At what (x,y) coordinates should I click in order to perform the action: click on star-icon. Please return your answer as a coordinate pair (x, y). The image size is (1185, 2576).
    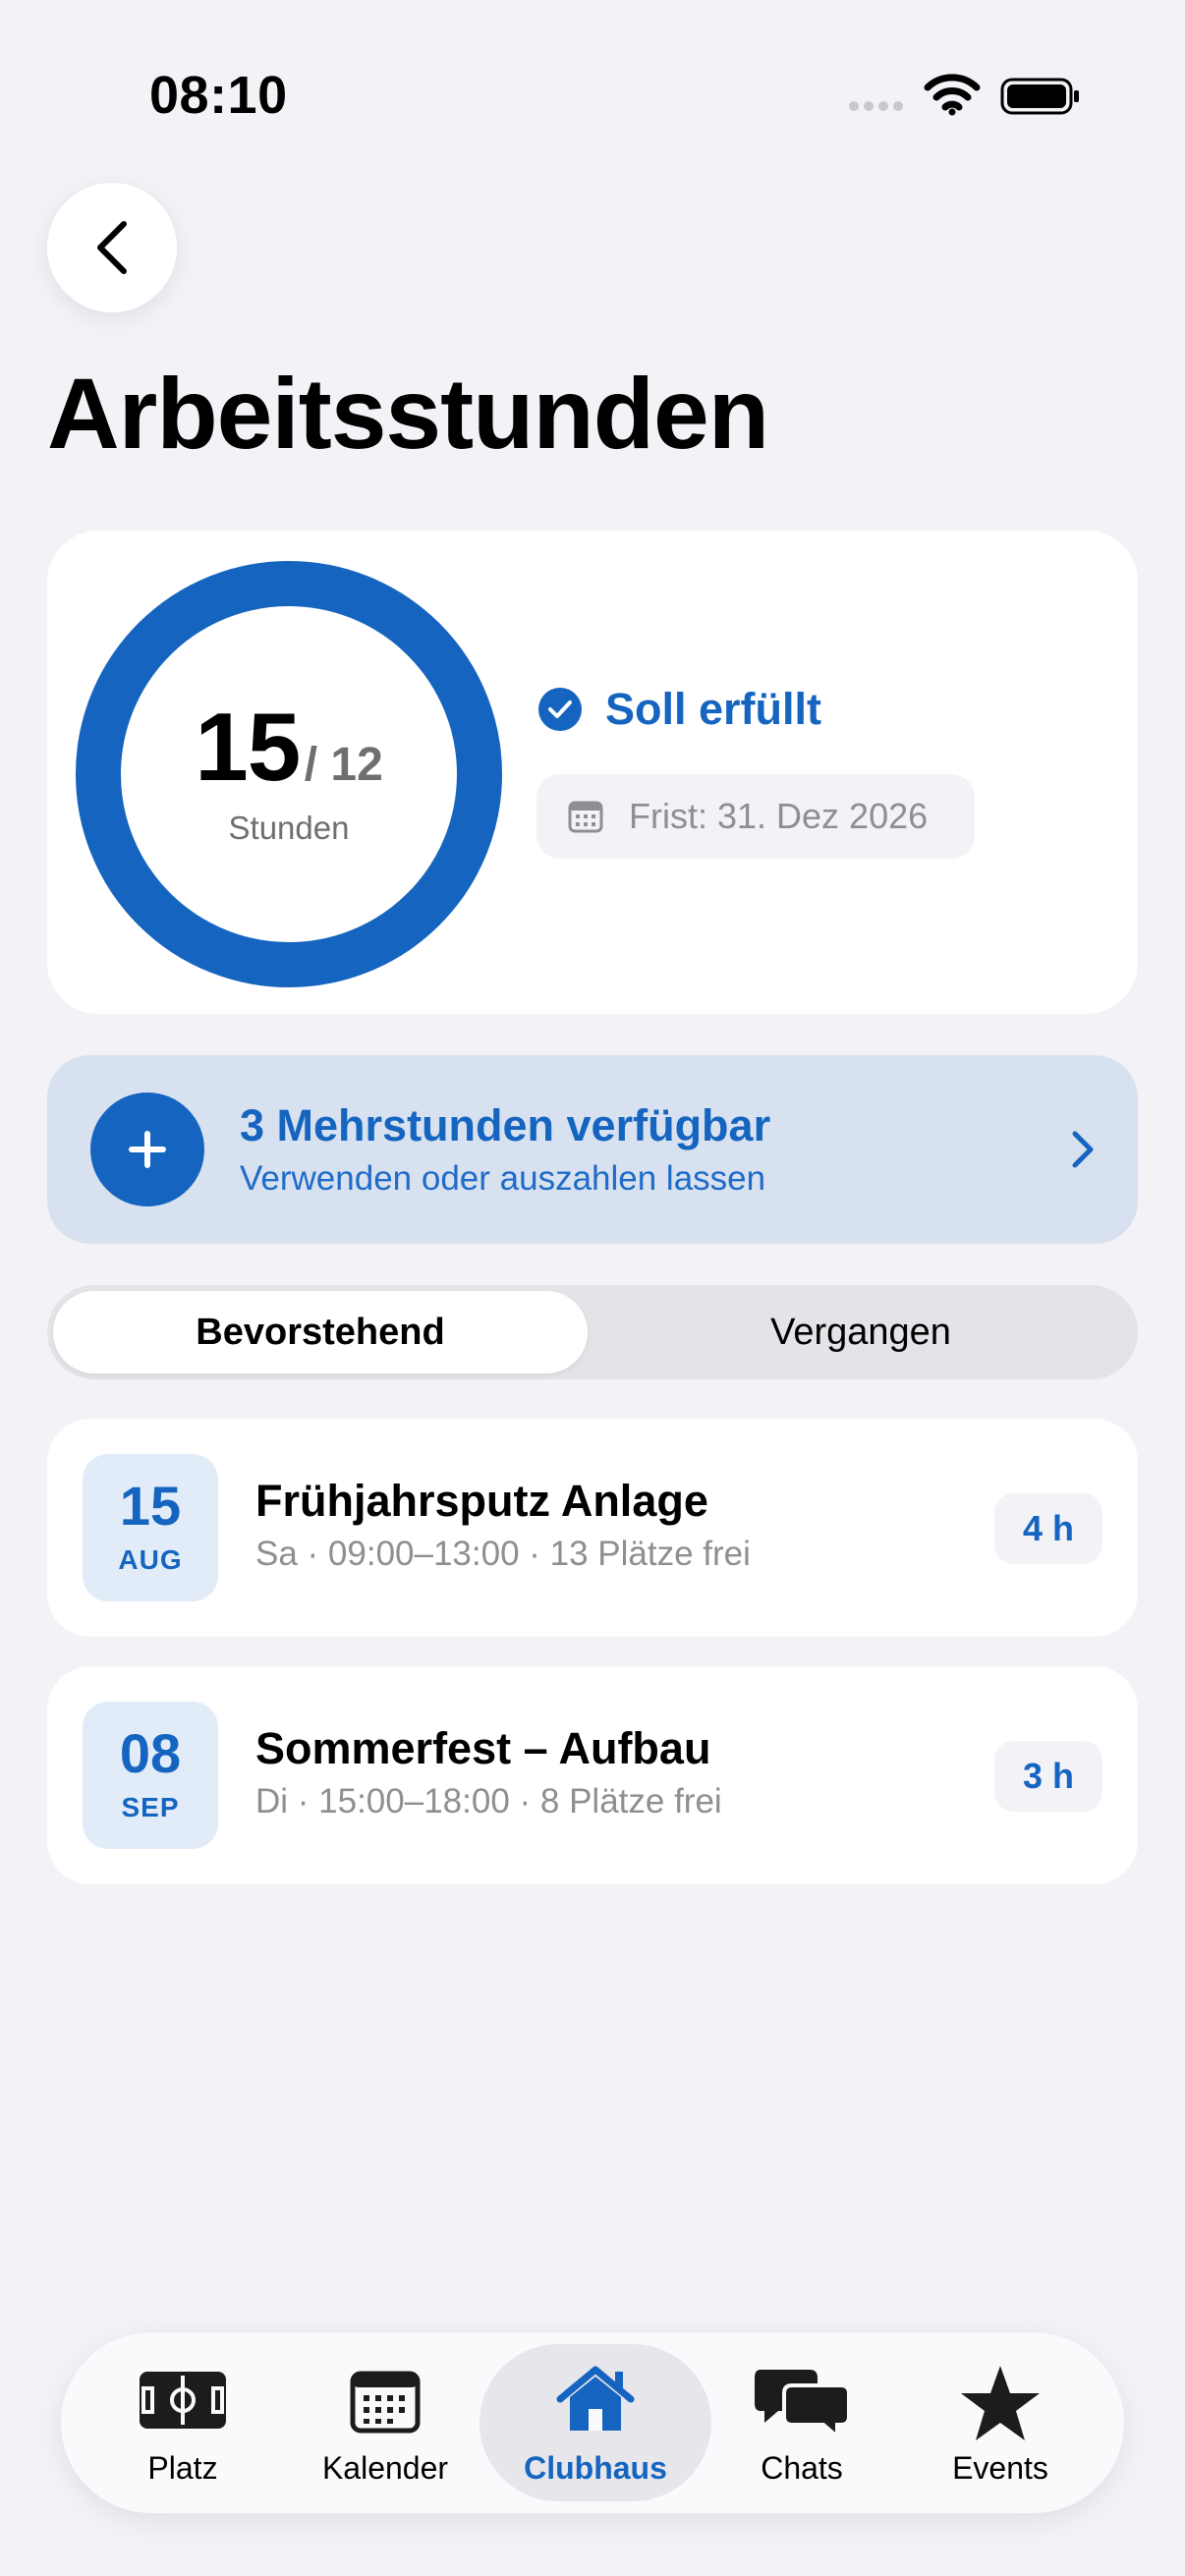
    Looking at the image, I should click on (1001, 2403).